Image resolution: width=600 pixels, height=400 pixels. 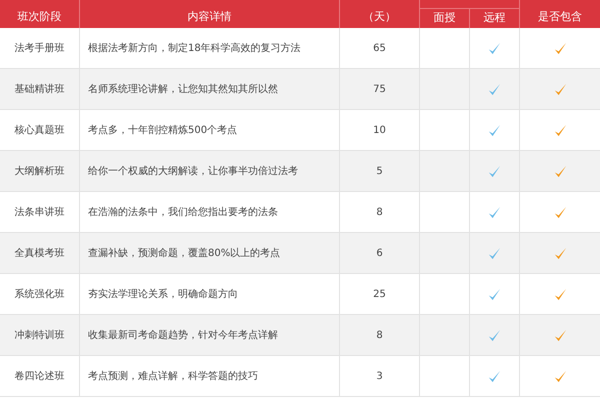 I want to click on table-cell: 75, so click(x=380, y=89).